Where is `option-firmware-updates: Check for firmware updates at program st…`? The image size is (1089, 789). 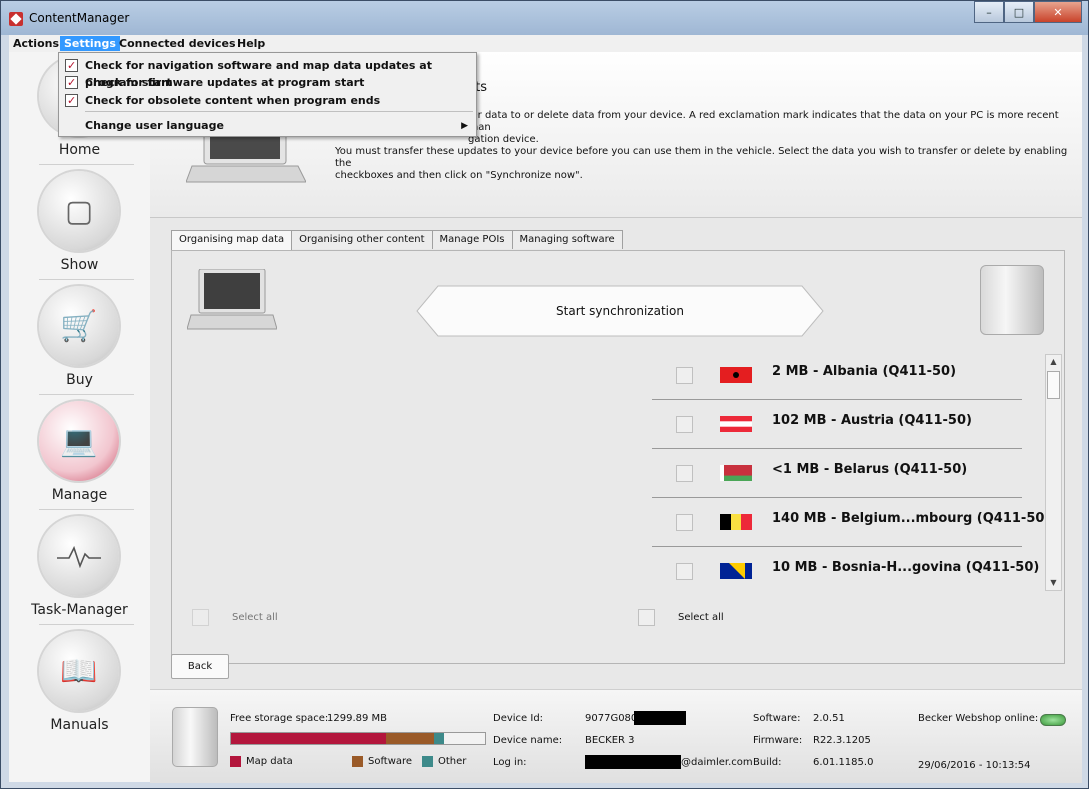
option-firmware-updates: Check for firmware updates at program st… is located at coordinates (267, 82).